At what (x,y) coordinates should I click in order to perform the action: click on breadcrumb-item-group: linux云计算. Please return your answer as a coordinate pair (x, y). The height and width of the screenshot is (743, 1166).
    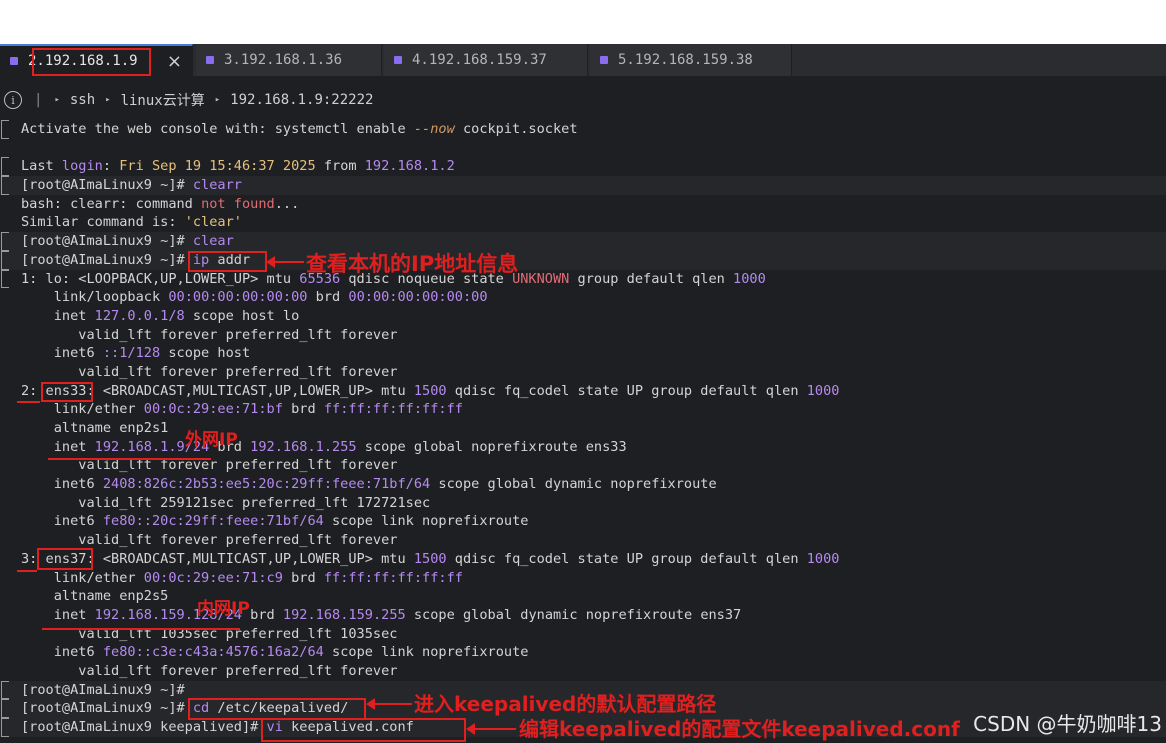
    Looking at the image, I should click on (163, 100).